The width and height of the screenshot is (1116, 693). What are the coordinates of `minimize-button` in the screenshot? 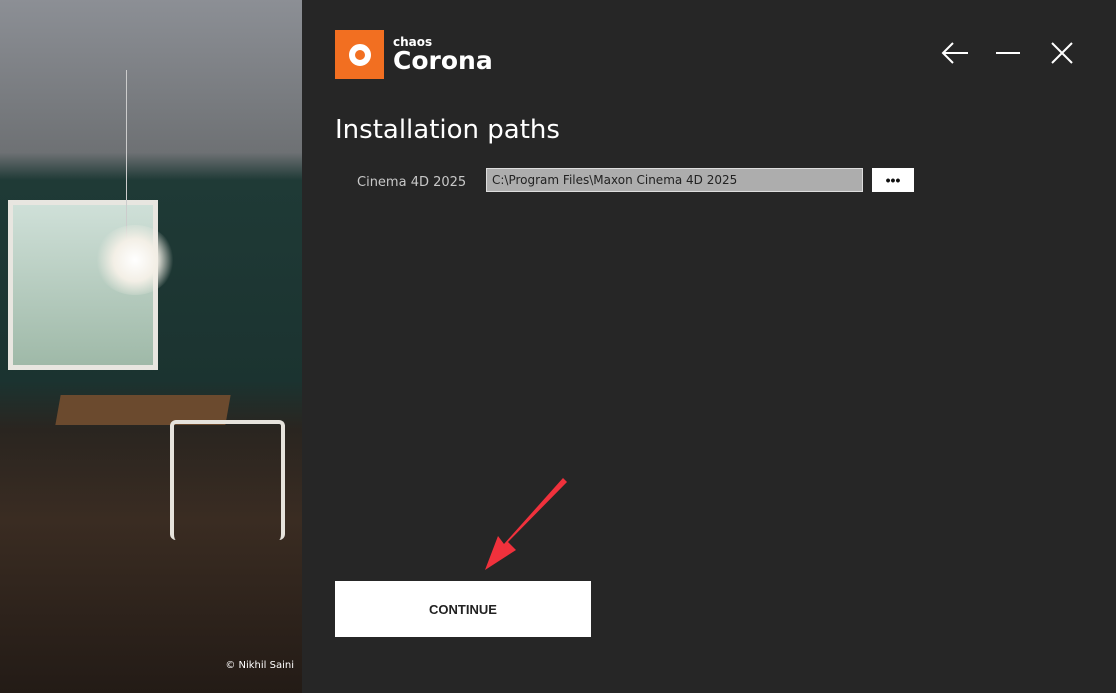 It's located at (1008, 53).